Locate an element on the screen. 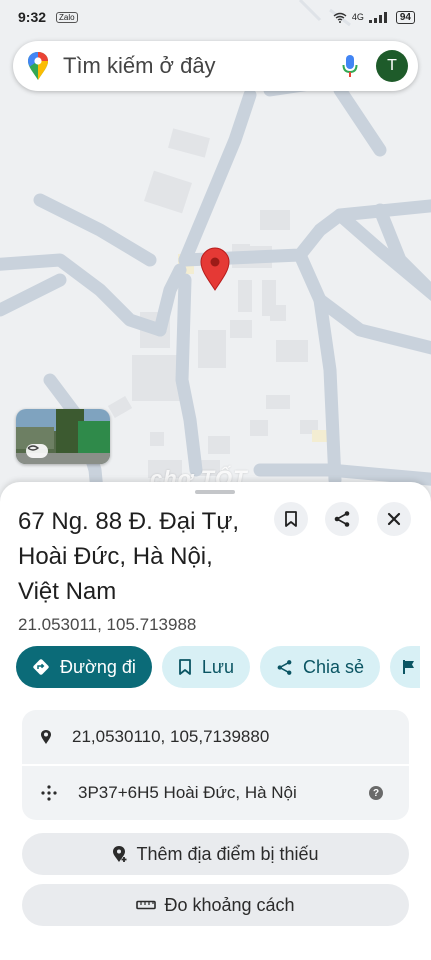  share-label: Chia sẻ is located at coordinates (333, 666).